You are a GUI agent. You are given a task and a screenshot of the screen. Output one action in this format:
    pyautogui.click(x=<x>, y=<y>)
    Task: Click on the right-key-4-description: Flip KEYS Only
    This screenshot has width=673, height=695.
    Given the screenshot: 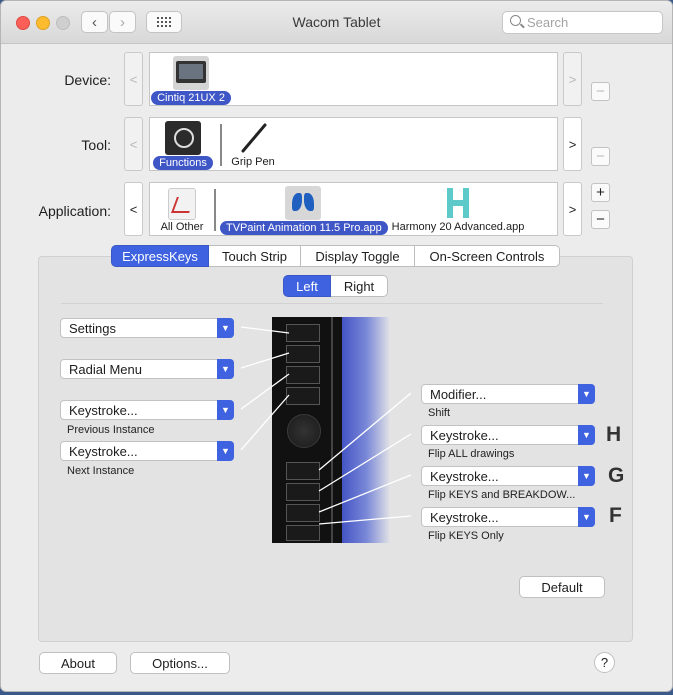 What is the action you would take?
    pyautogui.click(x=466, y=536)
    